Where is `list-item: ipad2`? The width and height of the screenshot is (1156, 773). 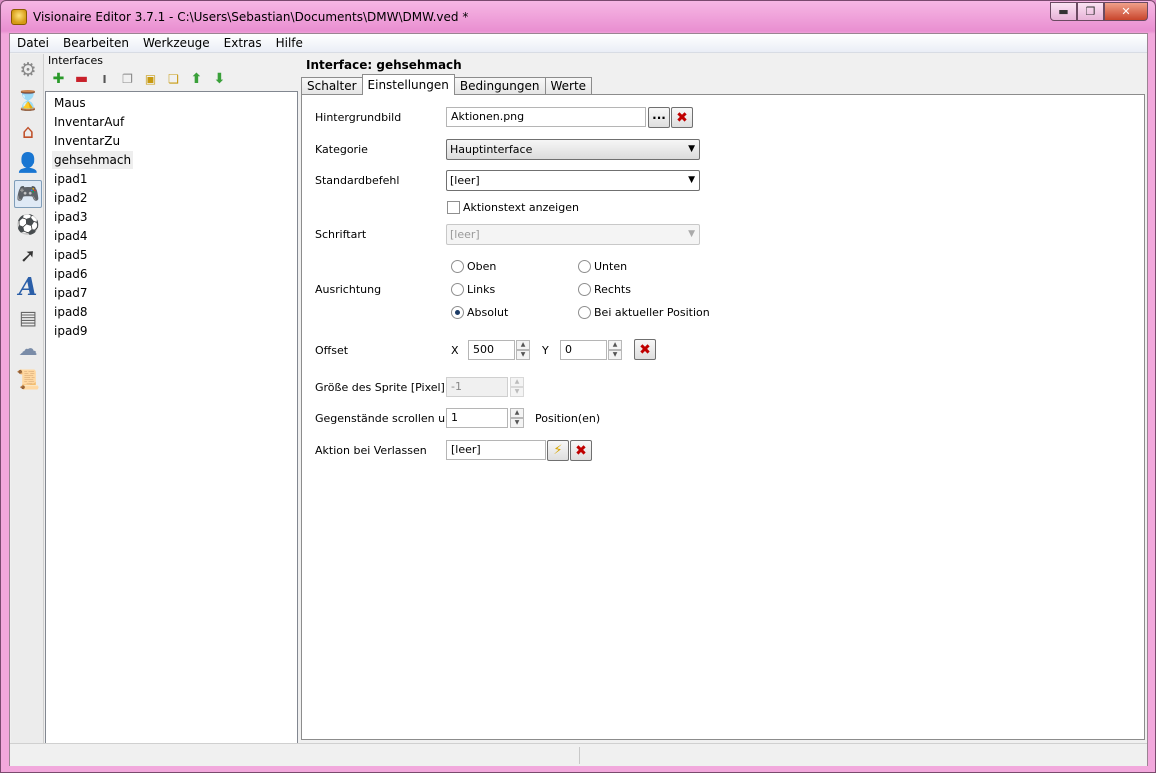
list-item: ipad2 is located at coordinates (71, 198).